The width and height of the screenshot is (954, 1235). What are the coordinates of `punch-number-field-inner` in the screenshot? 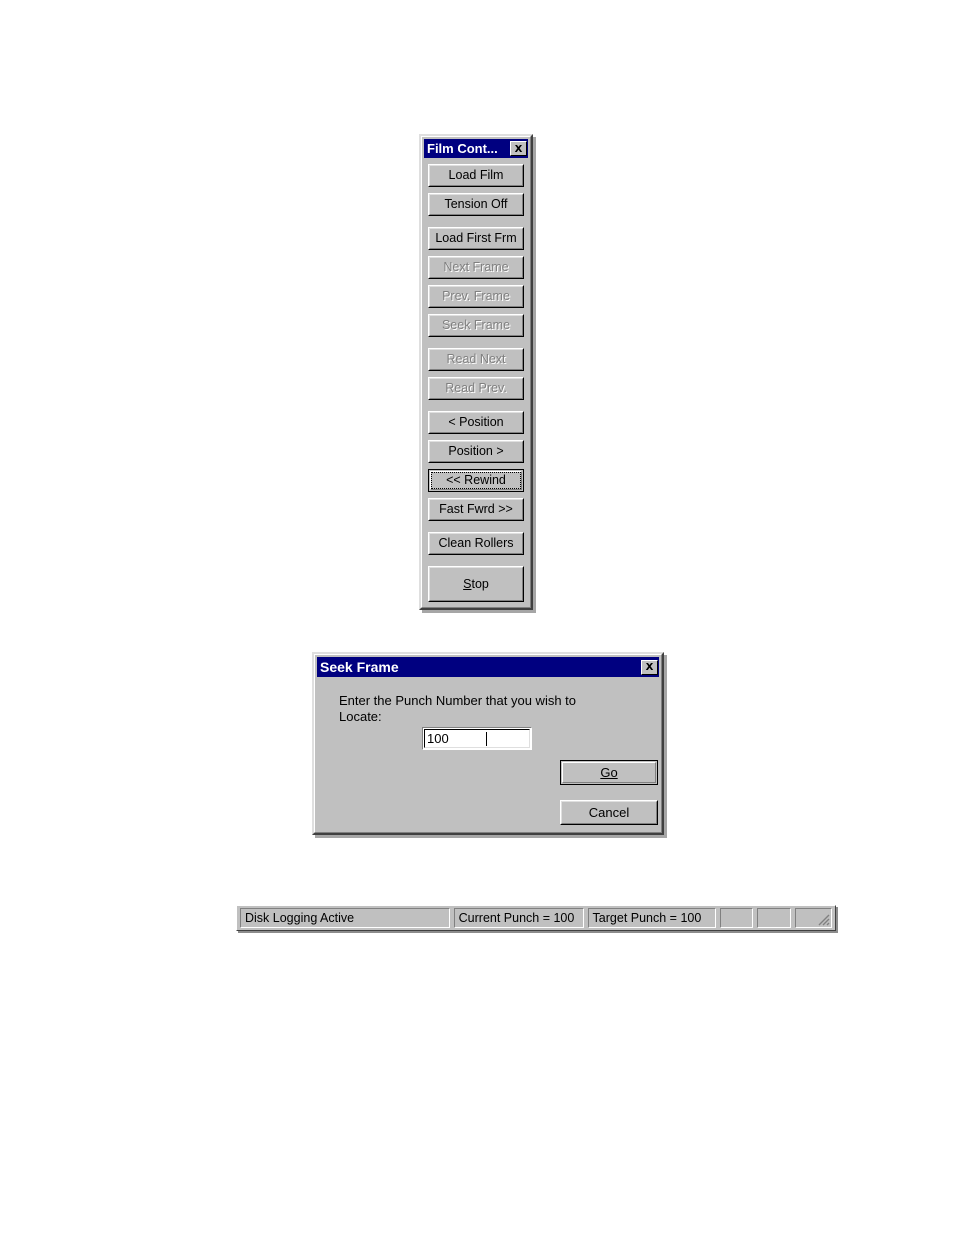 It's located at (477, 738).